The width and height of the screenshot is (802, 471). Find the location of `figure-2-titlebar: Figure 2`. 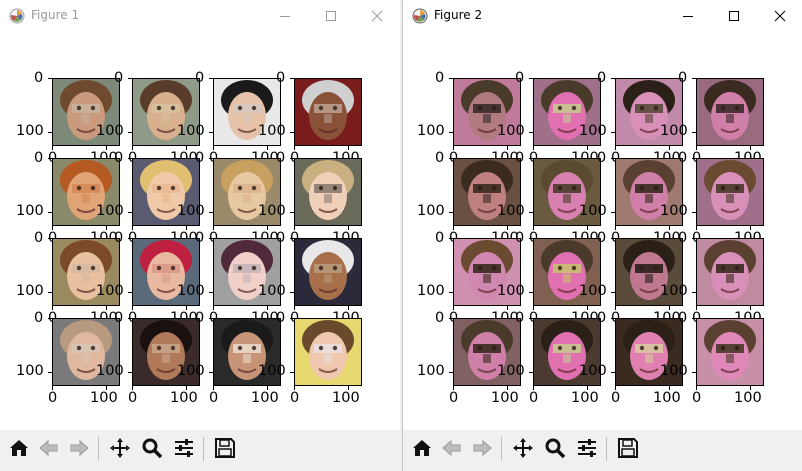

figure-2-titlebar: Figure 2 is located at coordinates (602, 16).